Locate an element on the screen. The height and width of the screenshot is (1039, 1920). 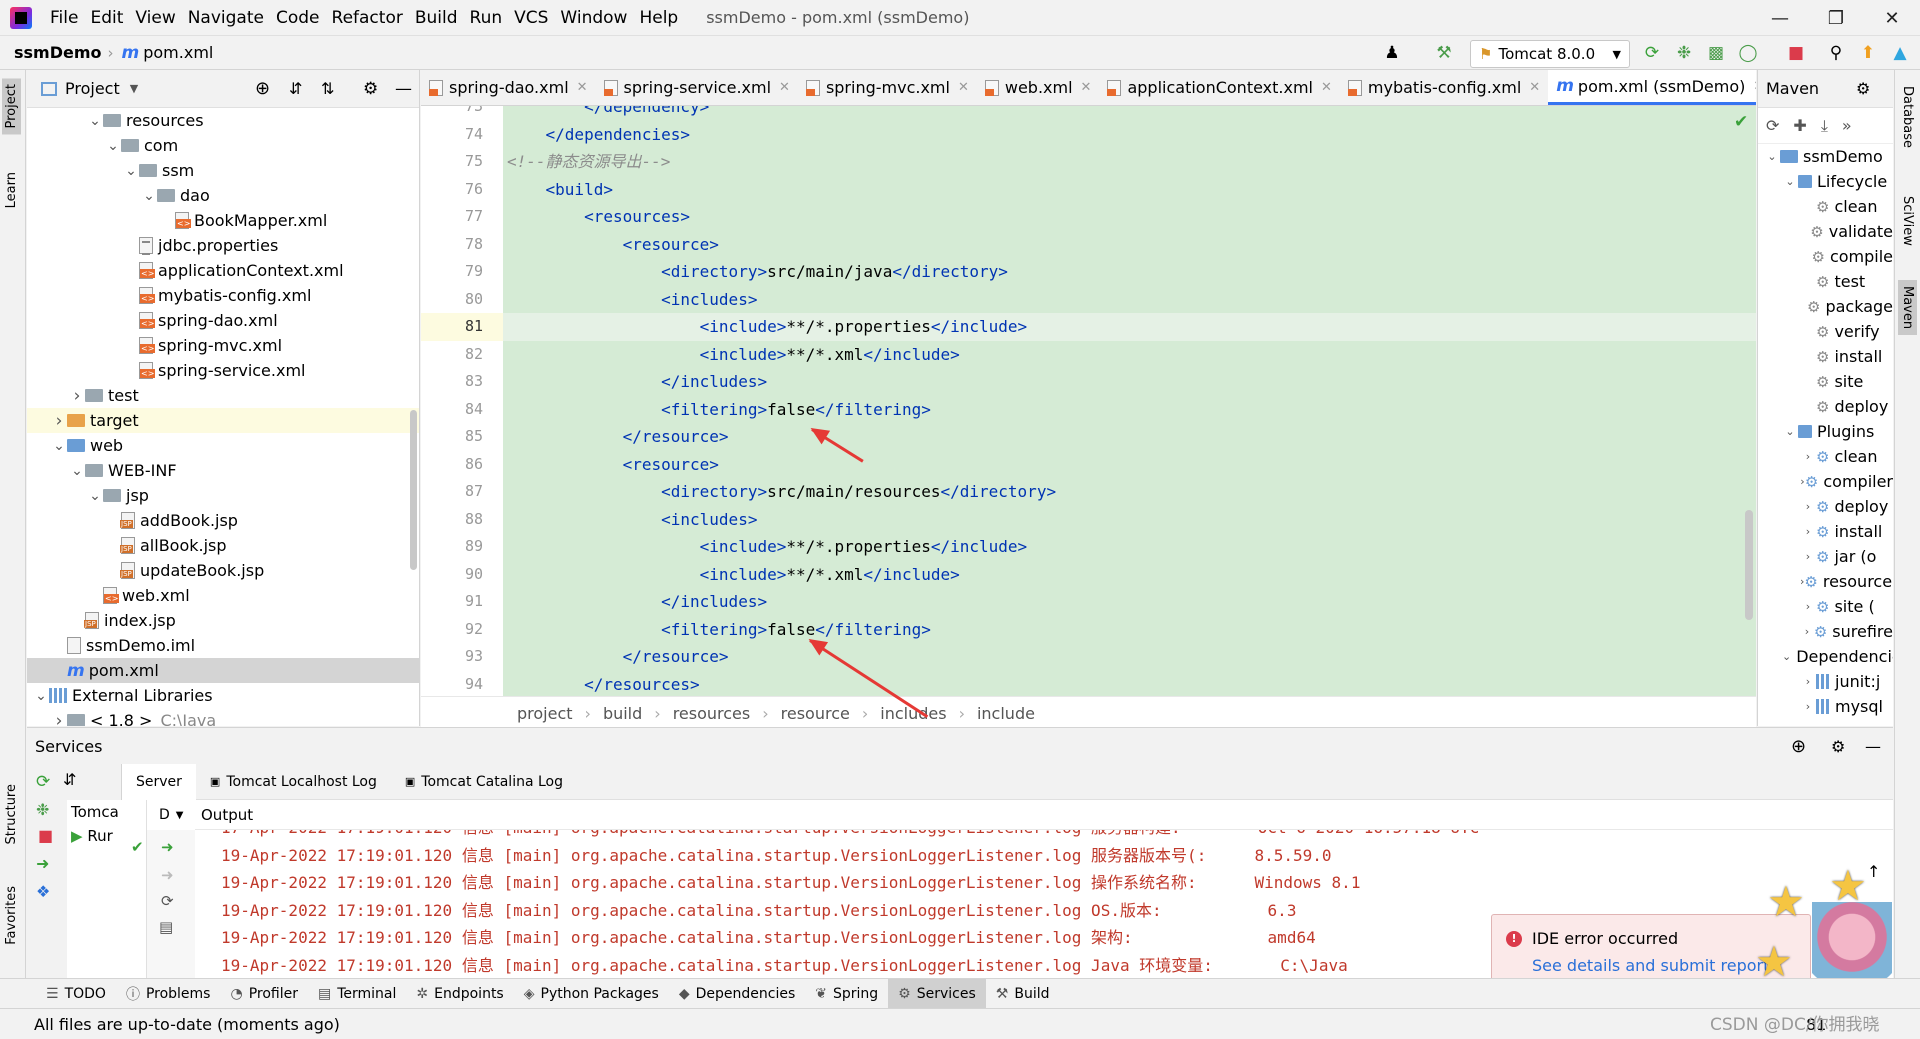
tree-item: applicationContext.xml is located at coordinates (223, 270).